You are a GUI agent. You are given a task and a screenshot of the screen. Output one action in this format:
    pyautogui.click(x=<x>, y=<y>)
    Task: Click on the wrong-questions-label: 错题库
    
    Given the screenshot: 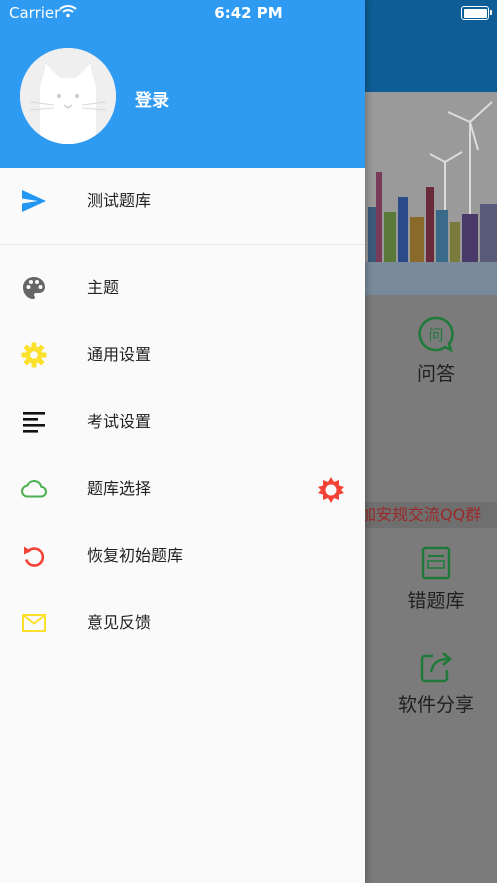 What is the action you would take?
    pyautogui.click(x=436, y=601)
    